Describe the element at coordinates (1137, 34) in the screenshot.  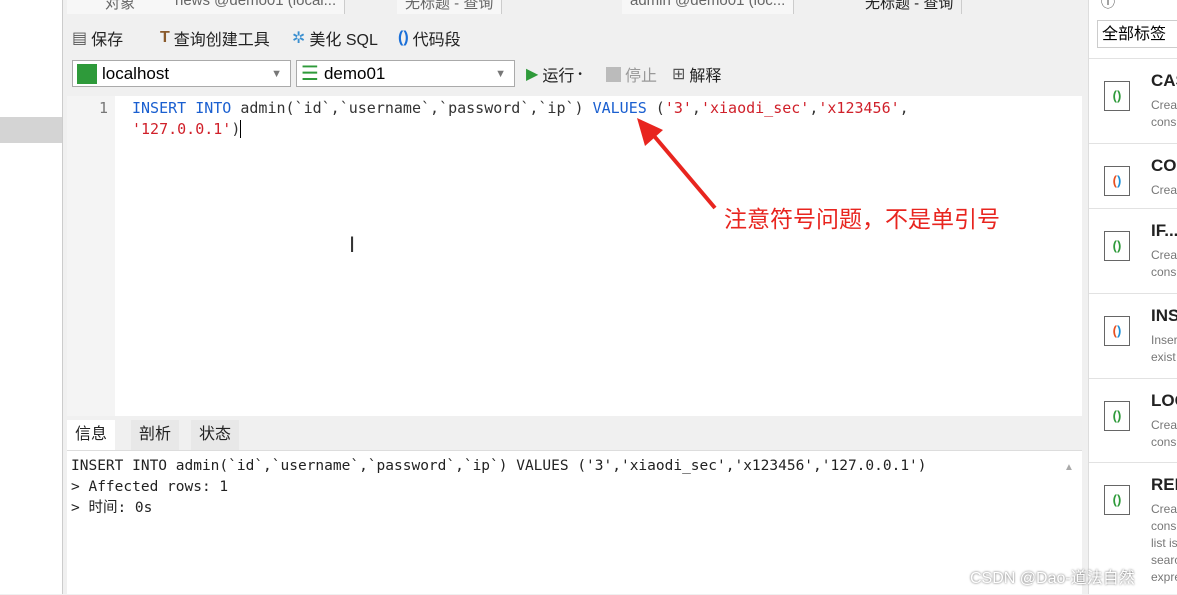
I see `tag-filter-select: 全部标签` at that location.